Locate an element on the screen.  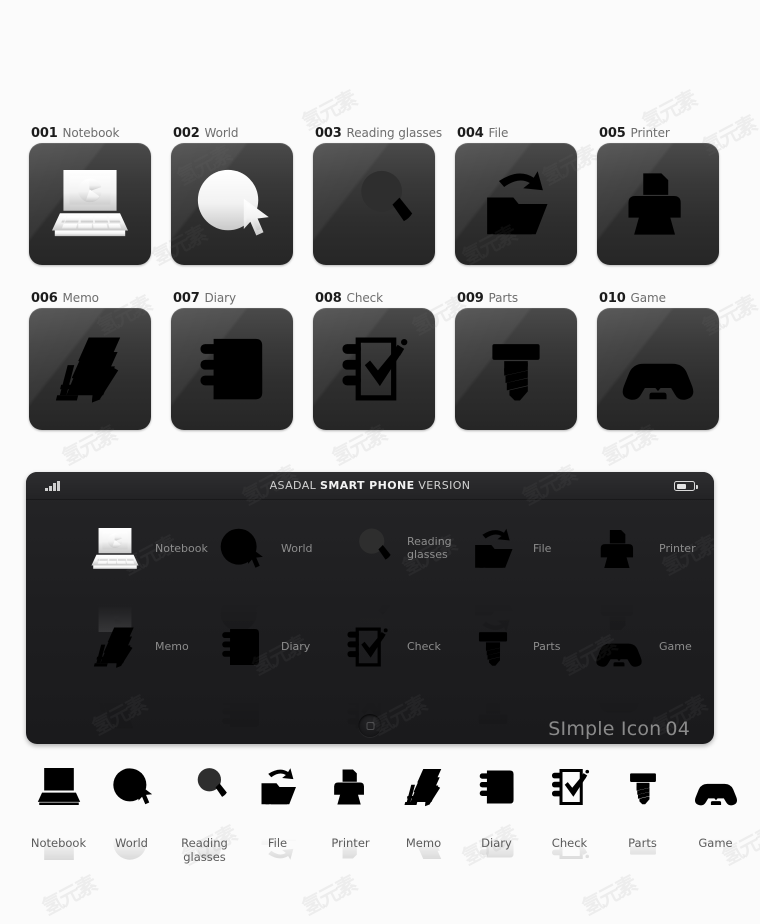
tile-label: Notebook is located at coordinates (91, 133).